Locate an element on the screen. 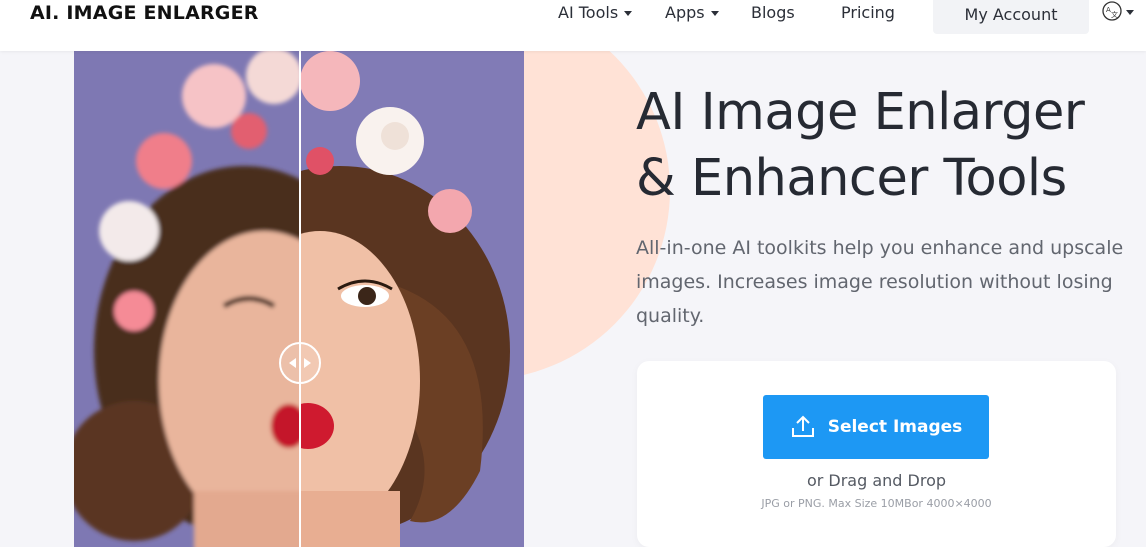 The image size is (1146, 547). nav-blogs: Blogs is located at coordinates (773, 12).